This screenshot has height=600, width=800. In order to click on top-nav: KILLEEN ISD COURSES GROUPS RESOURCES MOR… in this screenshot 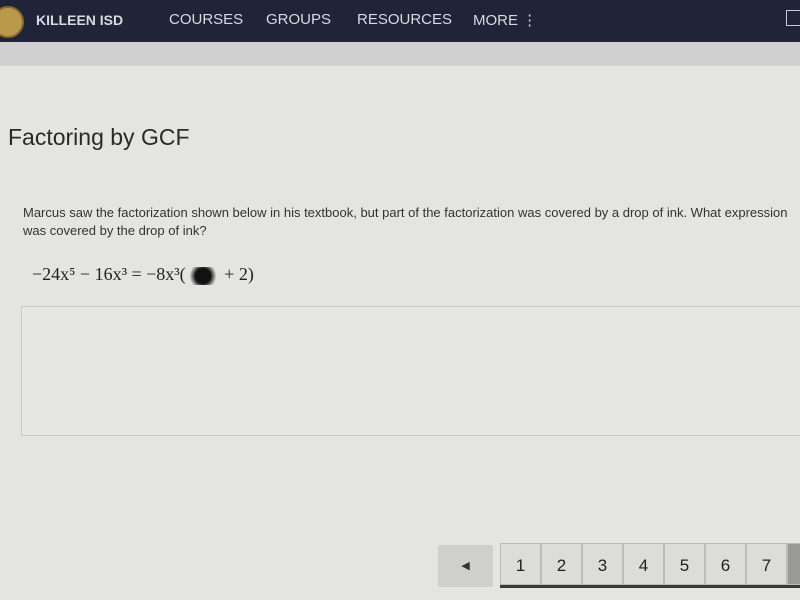, I will do `click(400, 21)`.